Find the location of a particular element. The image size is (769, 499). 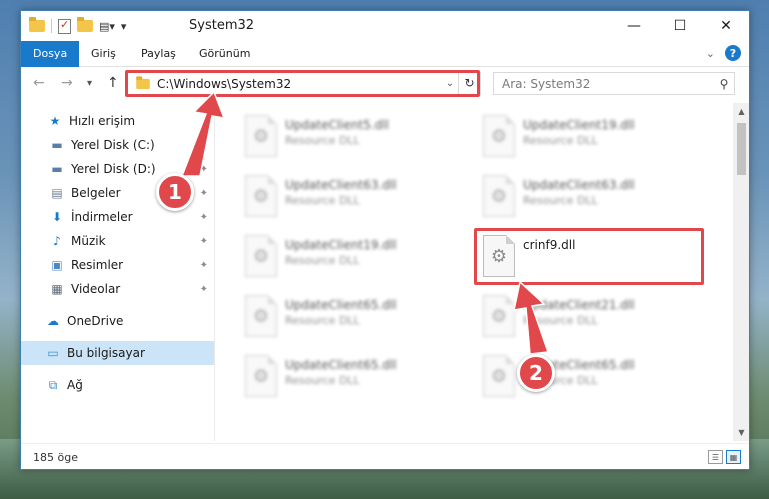

music-icon: ♪ is located at coordinates (57, 241).